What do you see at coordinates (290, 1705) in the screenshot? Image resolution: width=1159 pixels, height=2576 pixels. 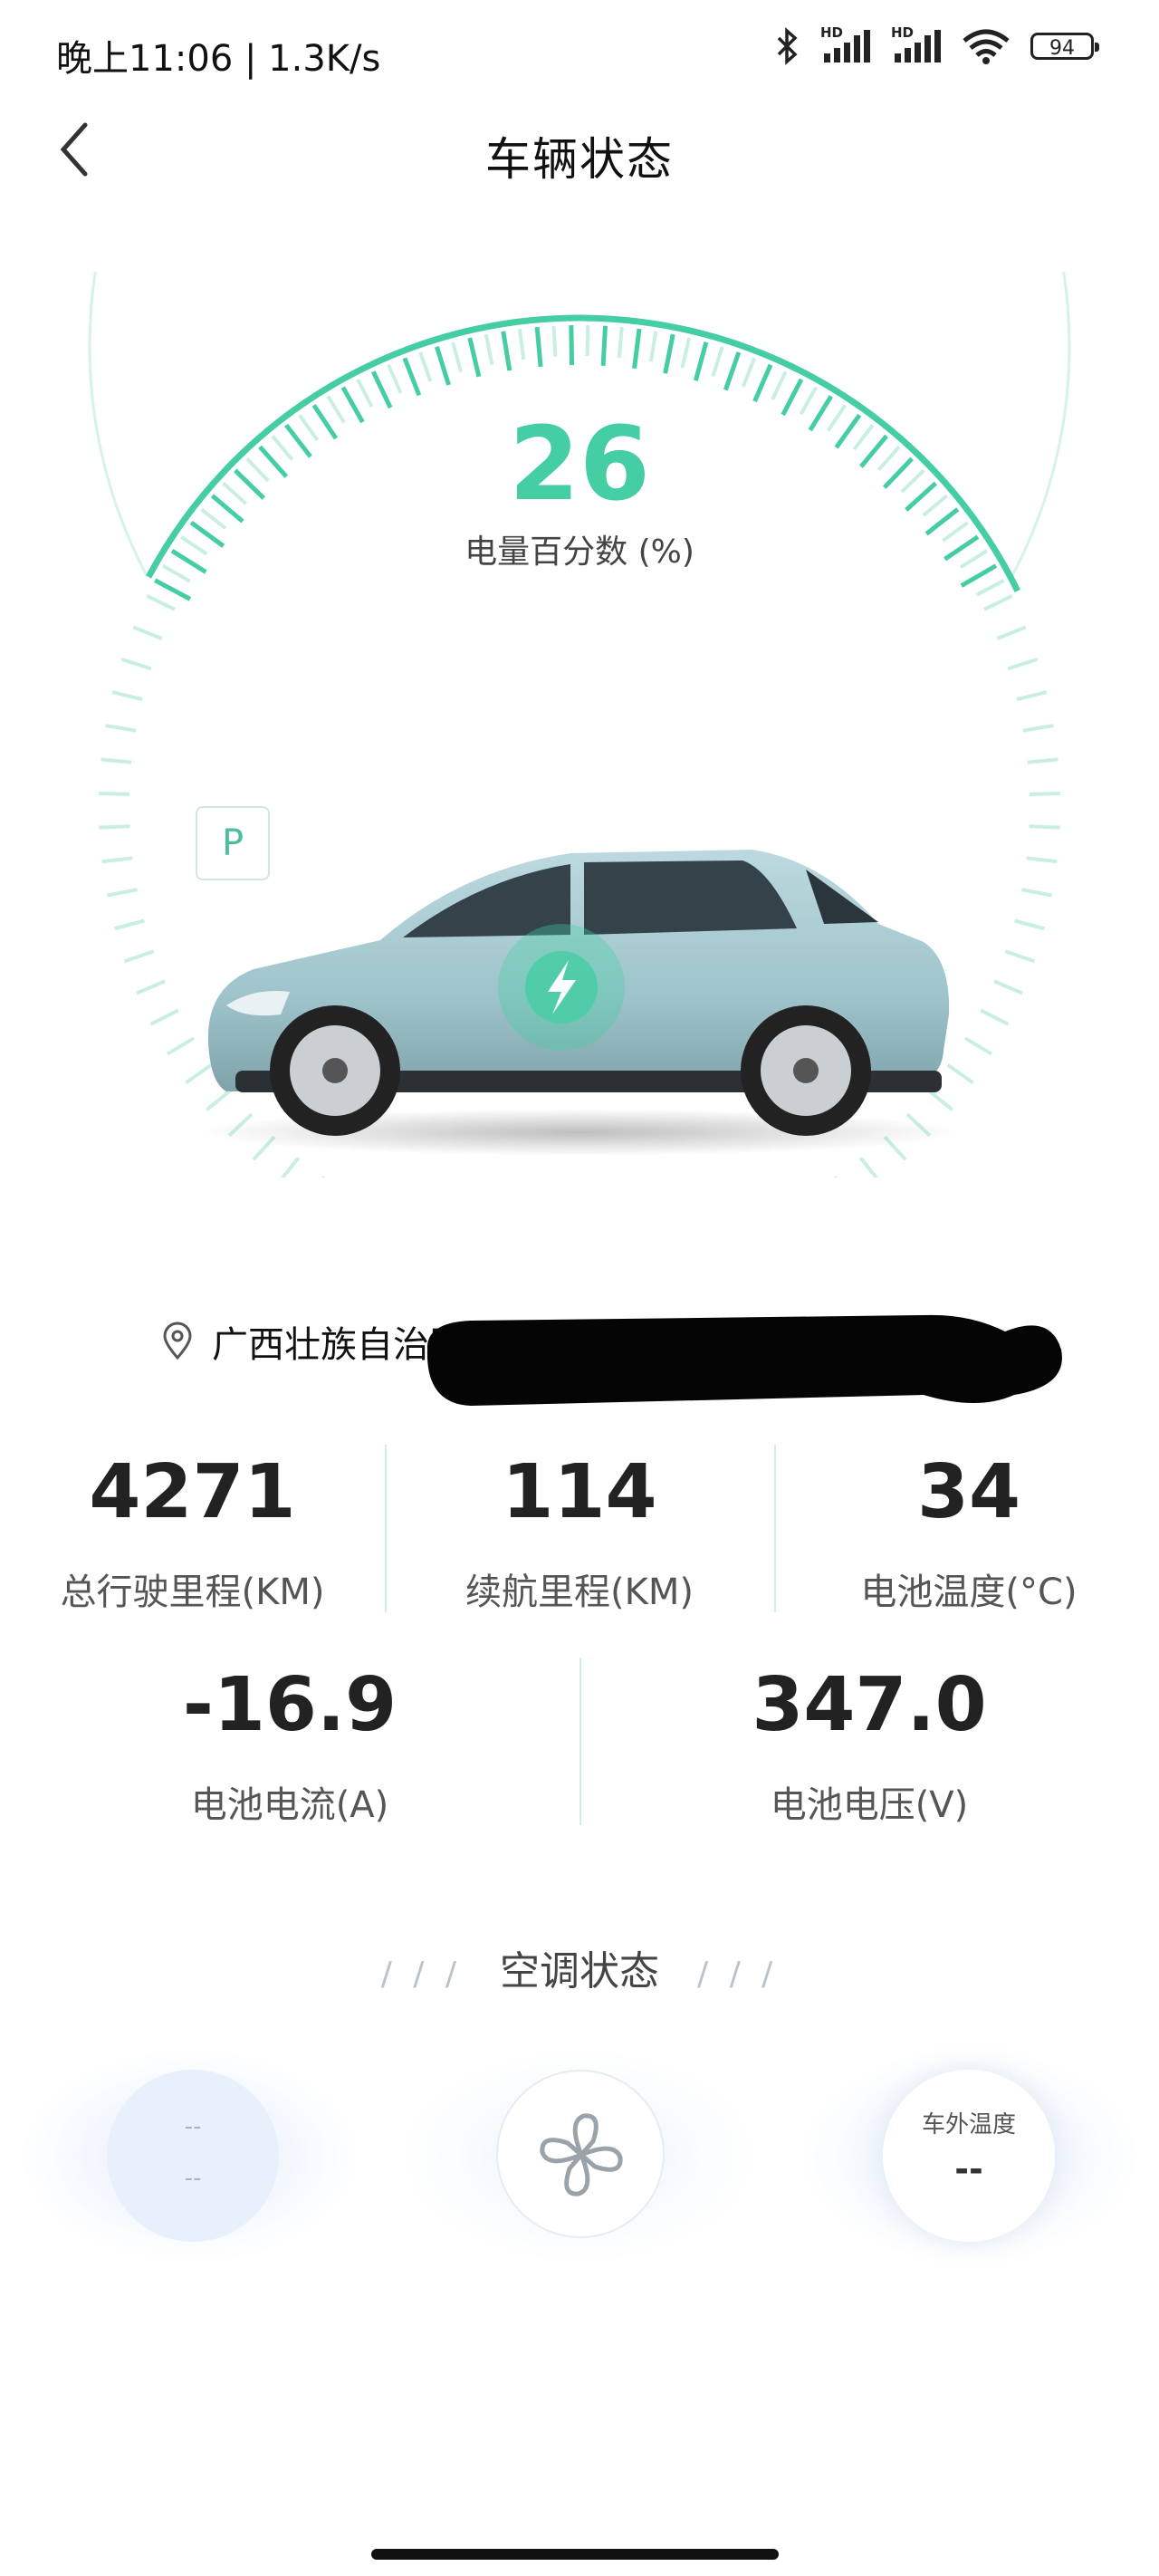 I see `stat-battery-current-value: -16.9` at bounding box center [290, 1705].